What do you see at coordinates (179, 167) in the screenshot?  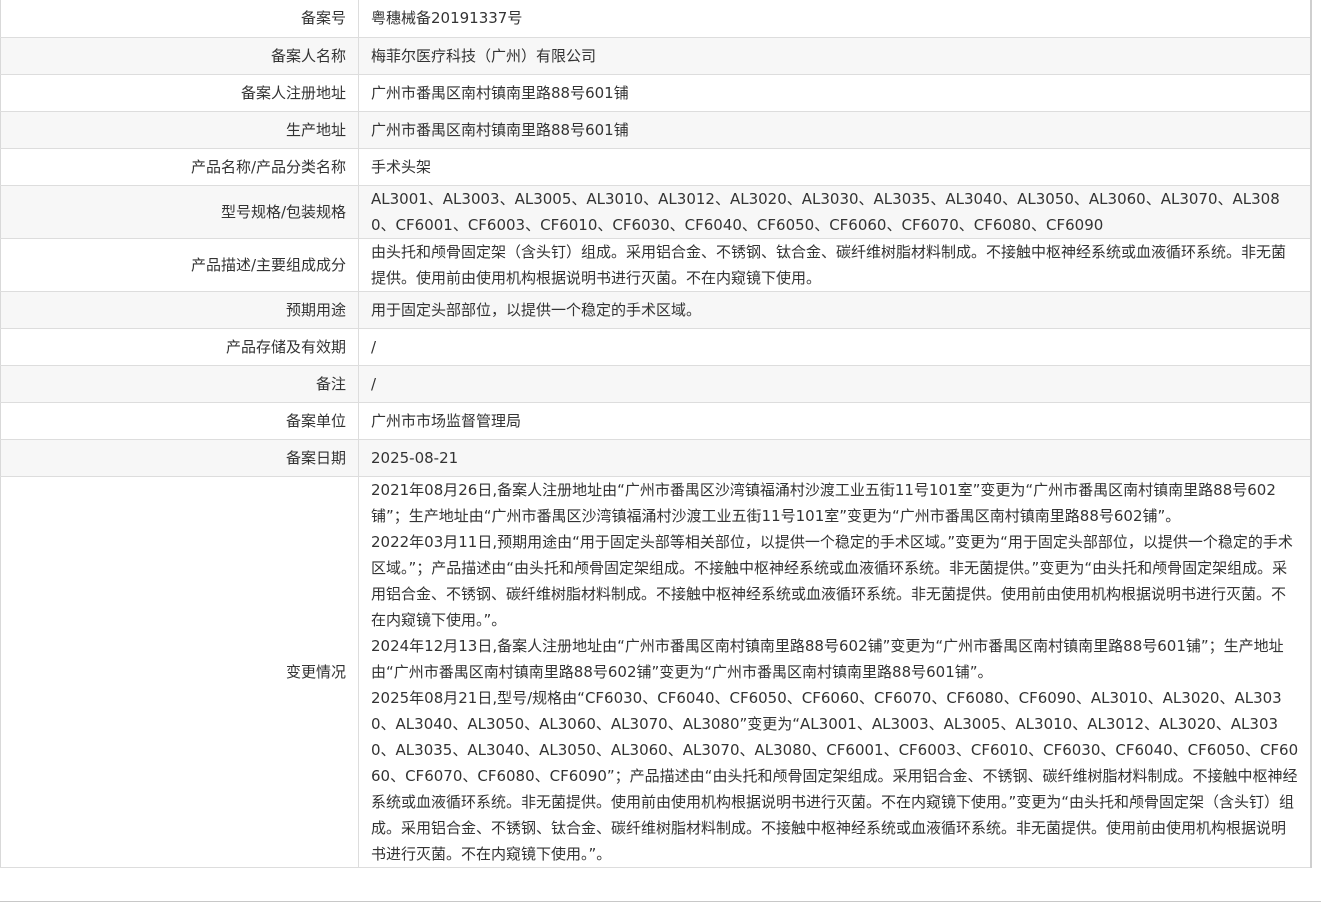 I see `product-name-label: 产品名称/产品分类名称` at bounding box center [179, 167].